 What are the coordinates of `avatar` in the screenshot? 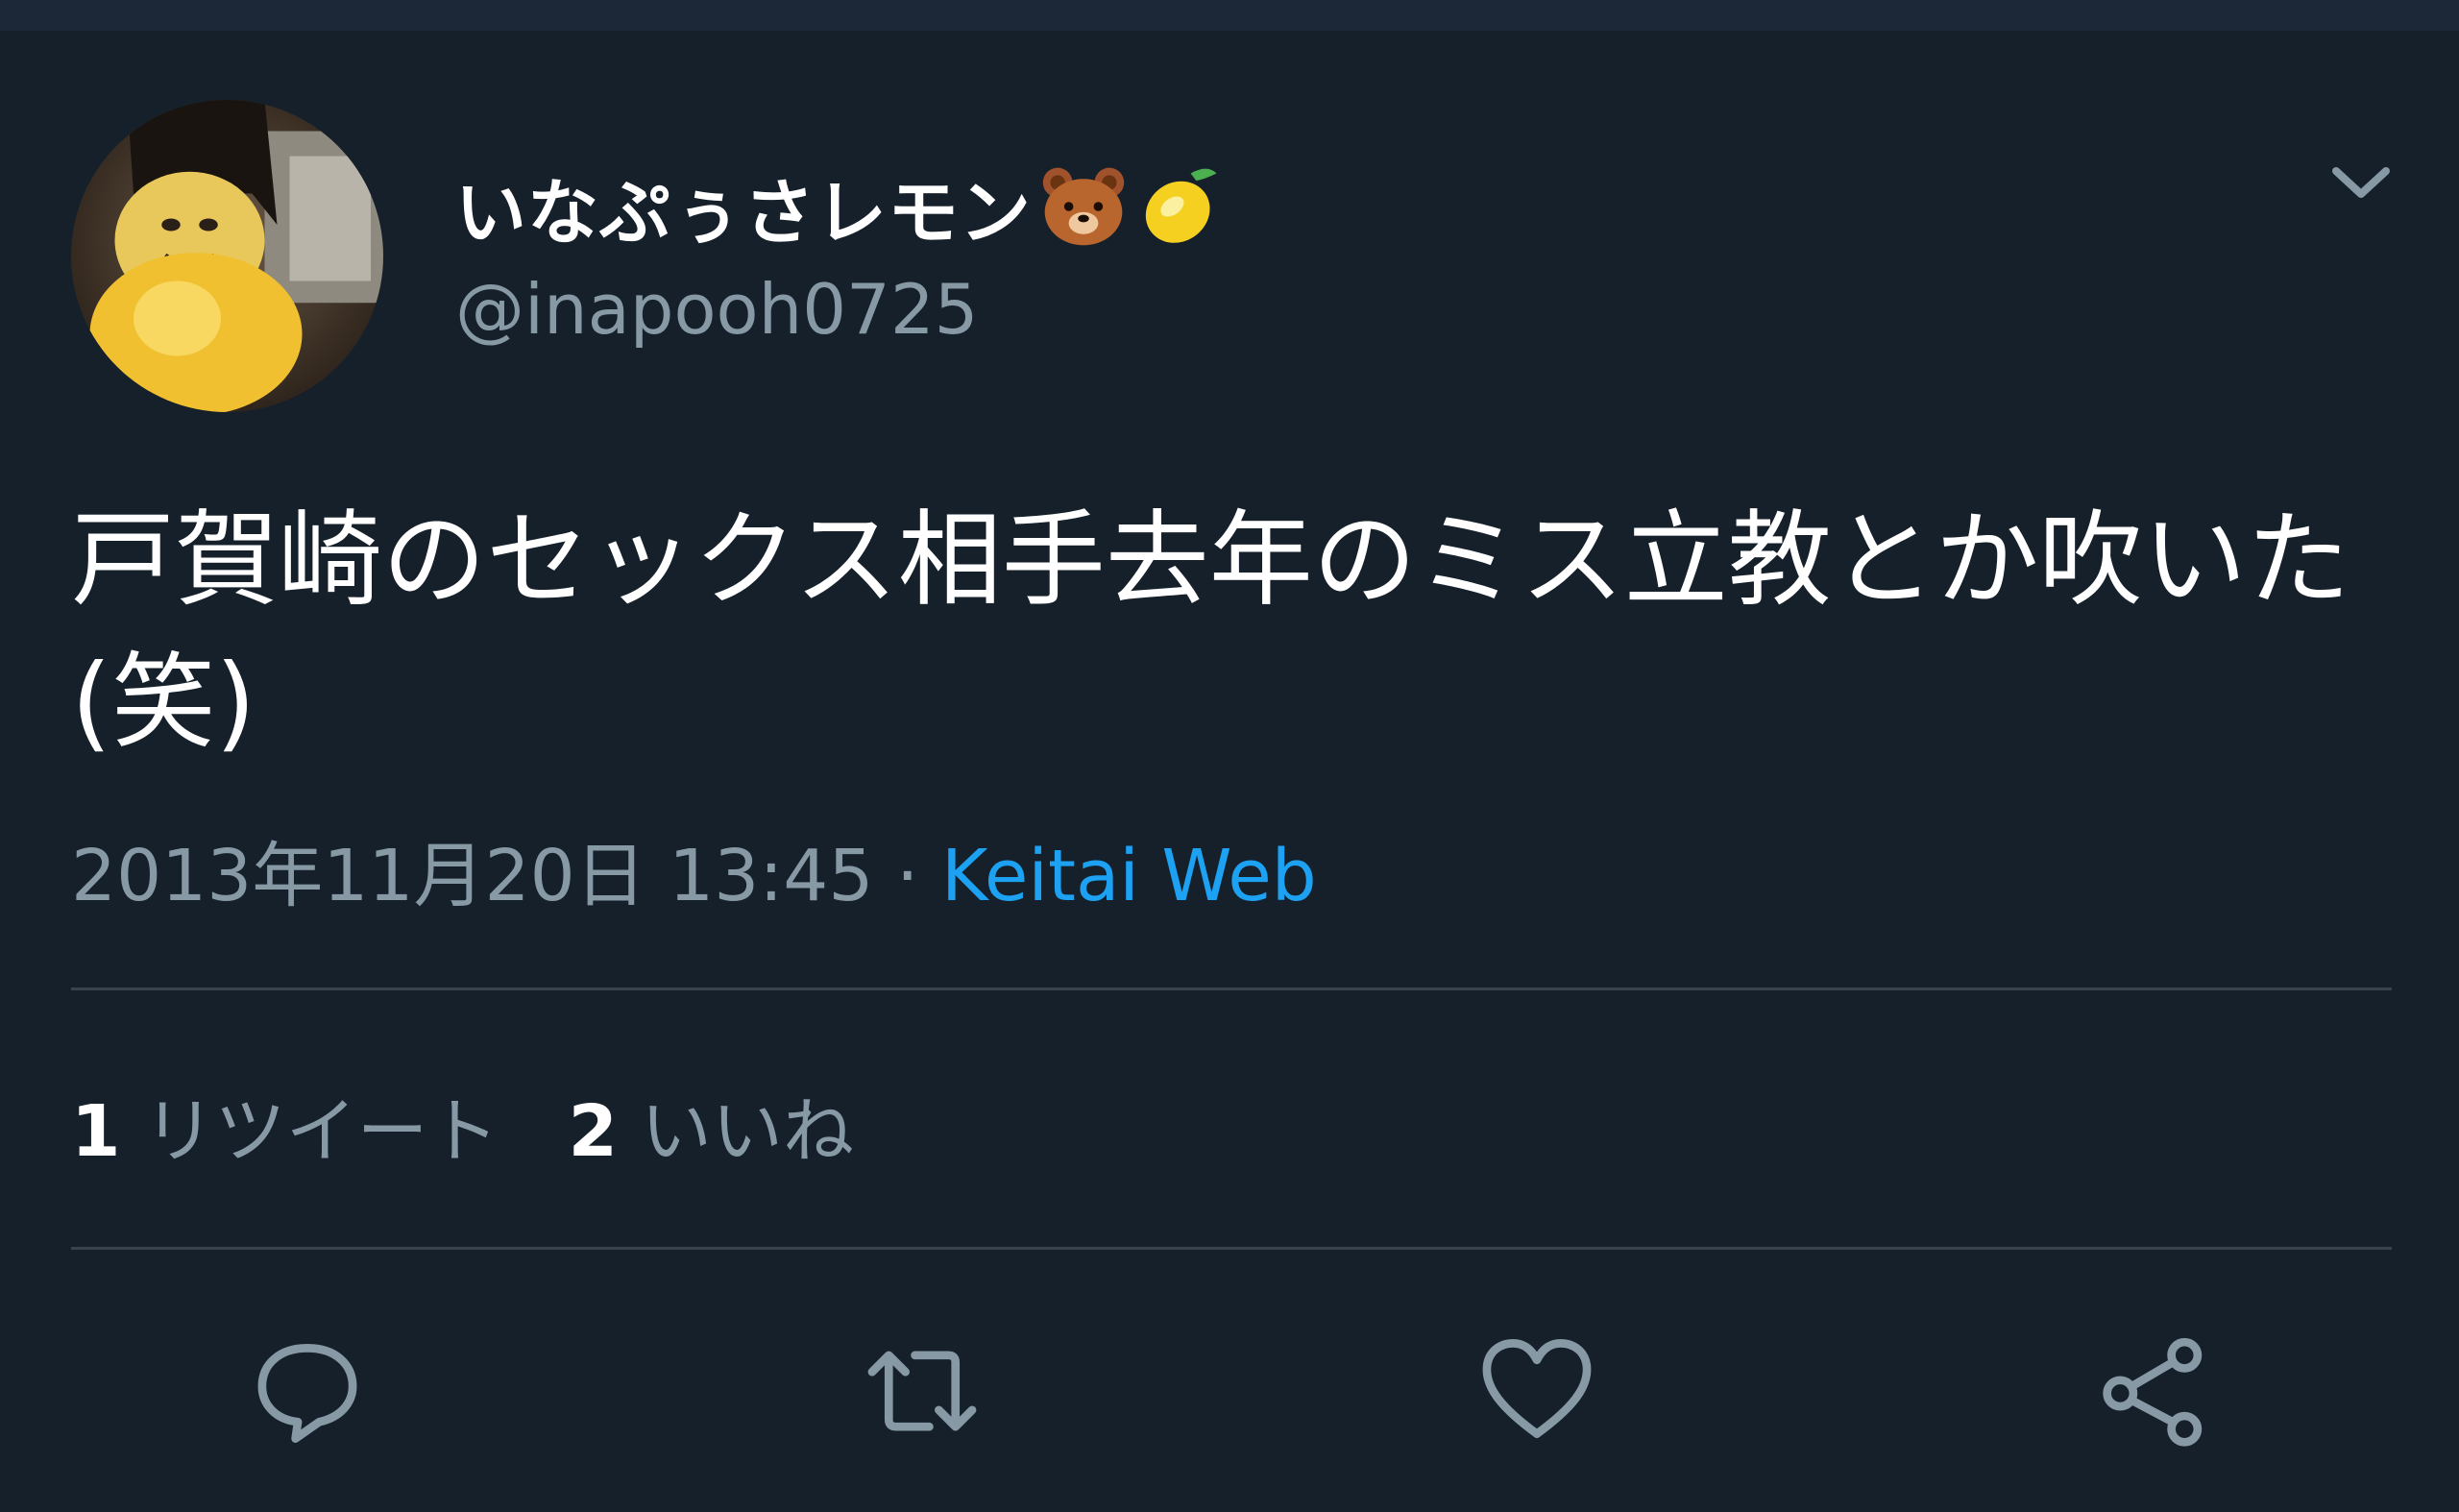 It's located at (227, 256).